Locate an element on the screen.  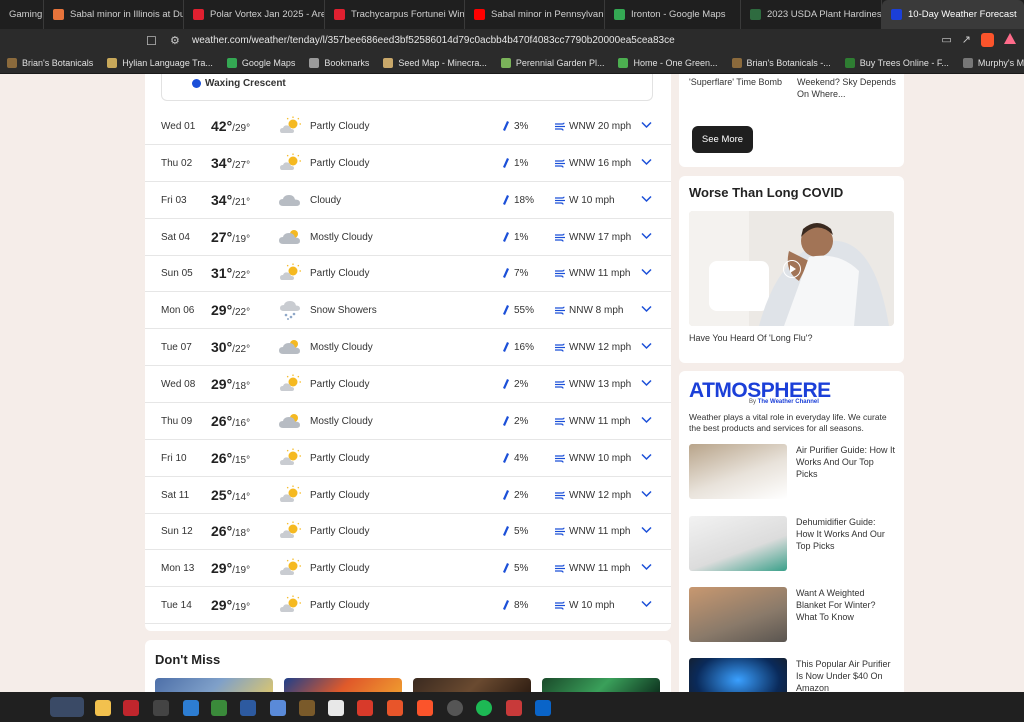
file-explorer-icon is located at coordinates (103, 708).